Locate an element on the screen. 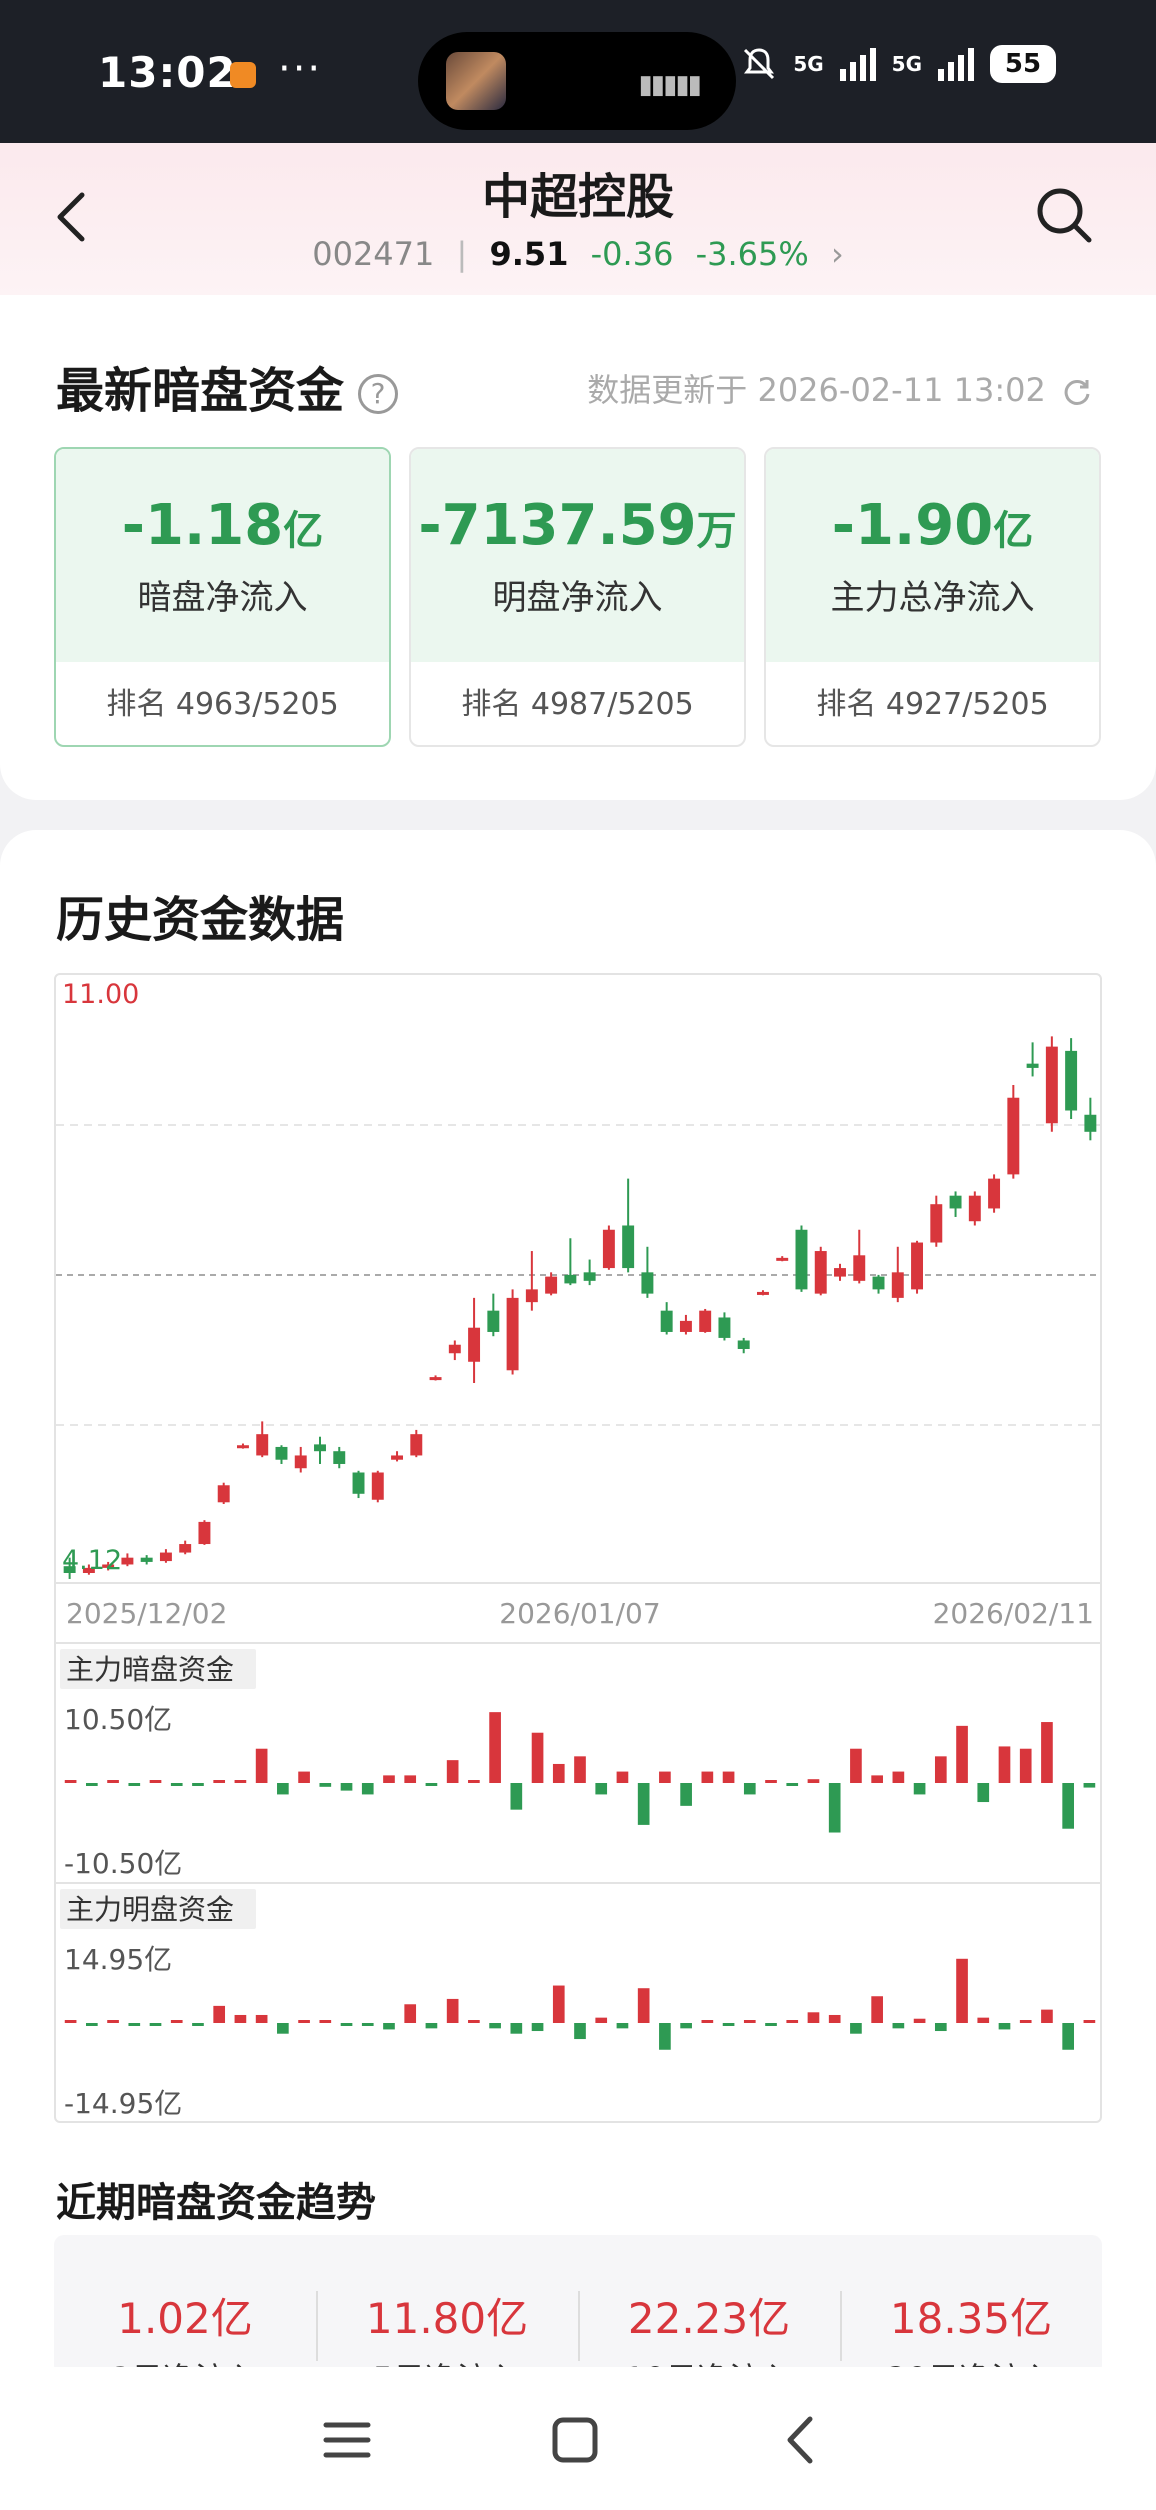 The height and width of the screenshot is (2510, 1156). dark-net-inflow-box: -1.18亿 暗盘净流入 排名 4963/5205 is located at coordinates (222, 597).